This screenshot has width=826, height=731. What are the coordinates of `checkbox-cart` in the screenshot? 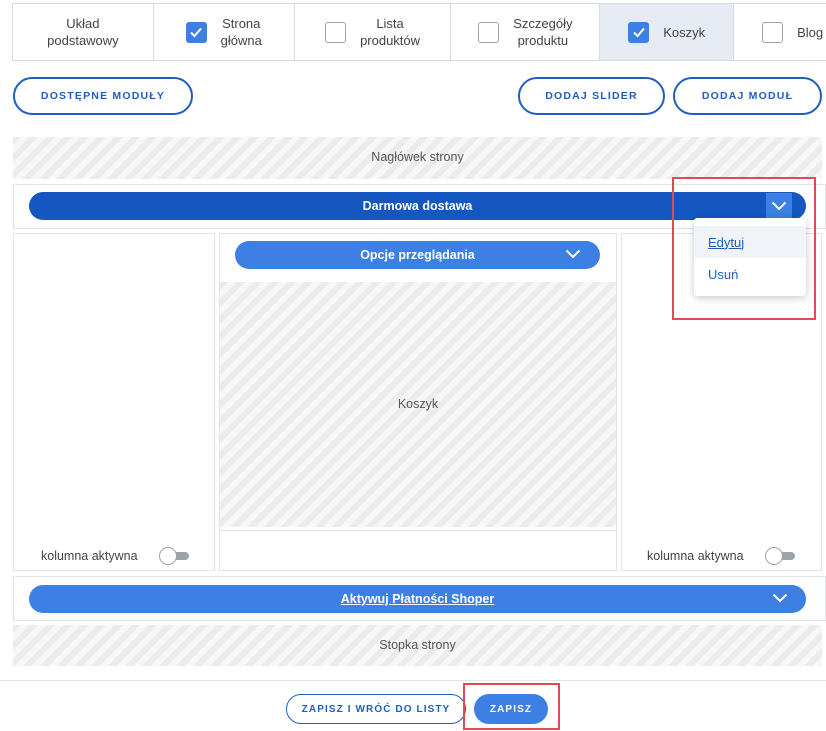 It's located at (639, 32).